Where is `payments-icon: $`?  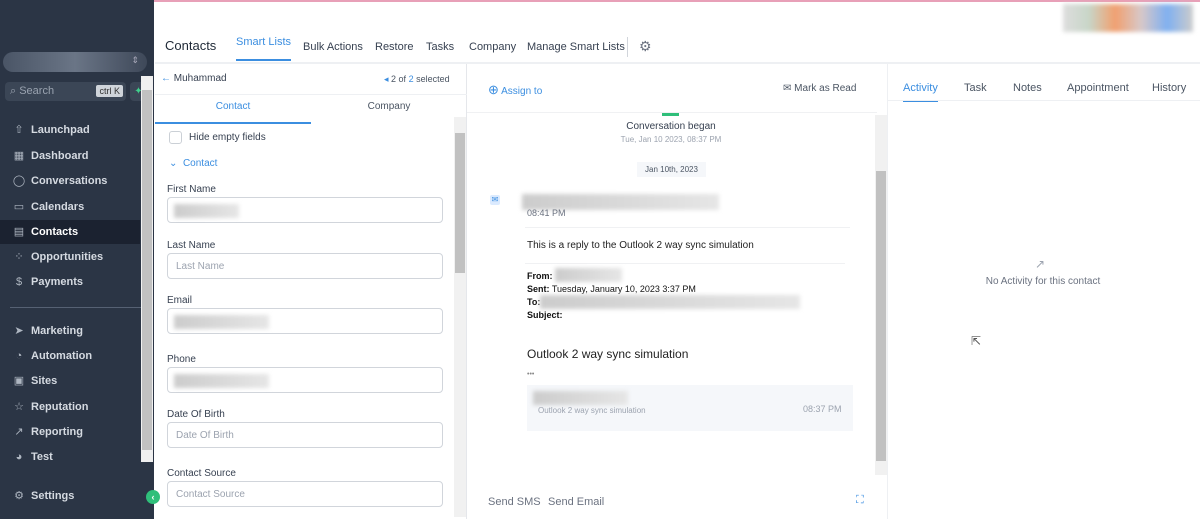
payments-icon: $ is located at coordinates (19, 282).